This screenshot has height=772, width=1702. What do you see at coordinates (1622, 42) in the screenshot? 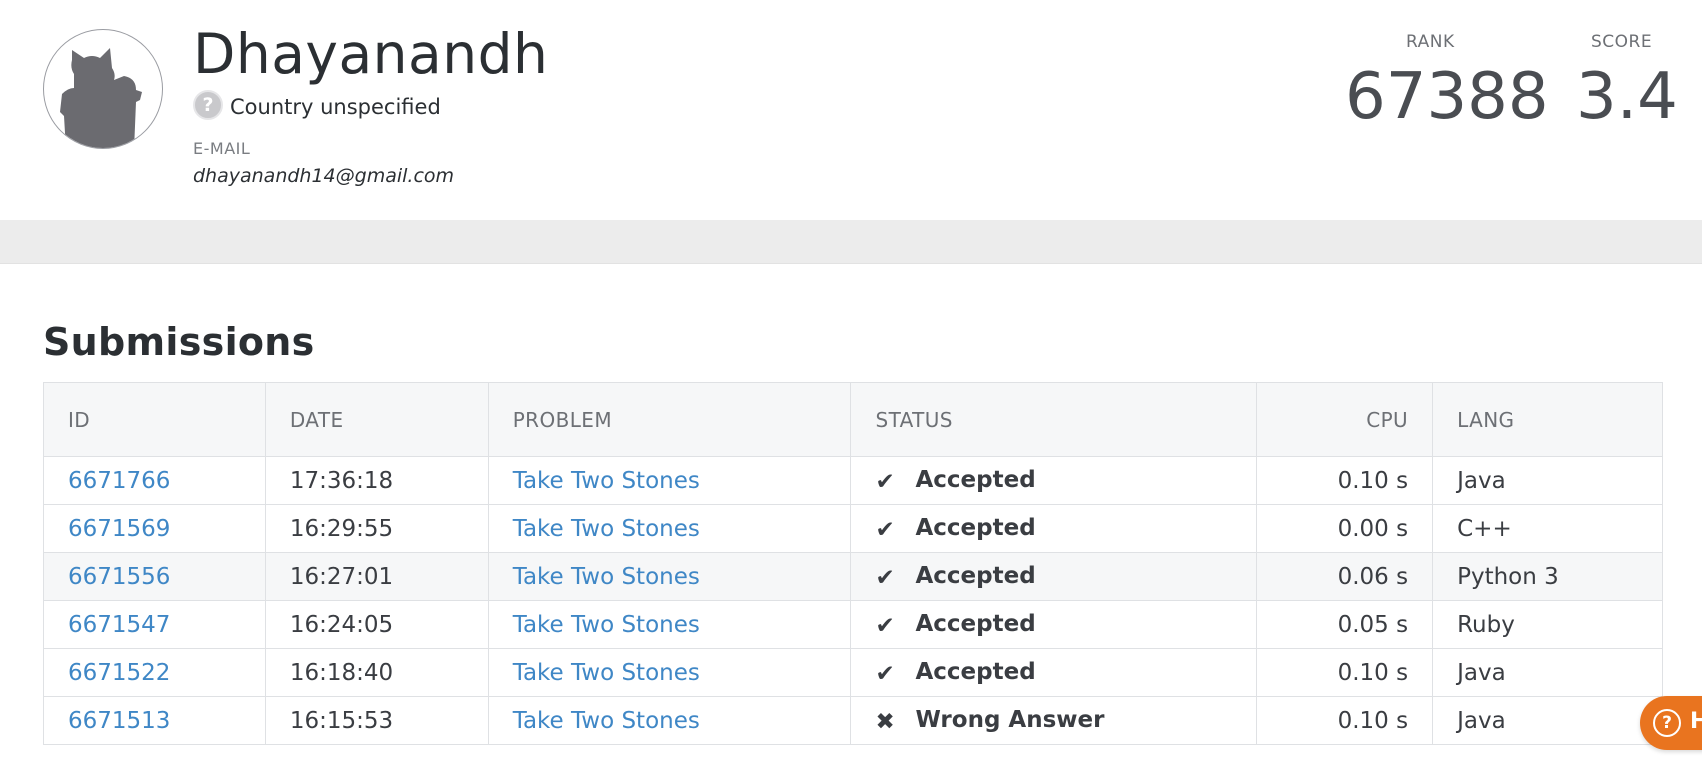
I see `score-label: SCORE` at bounding box center [1622, 42].